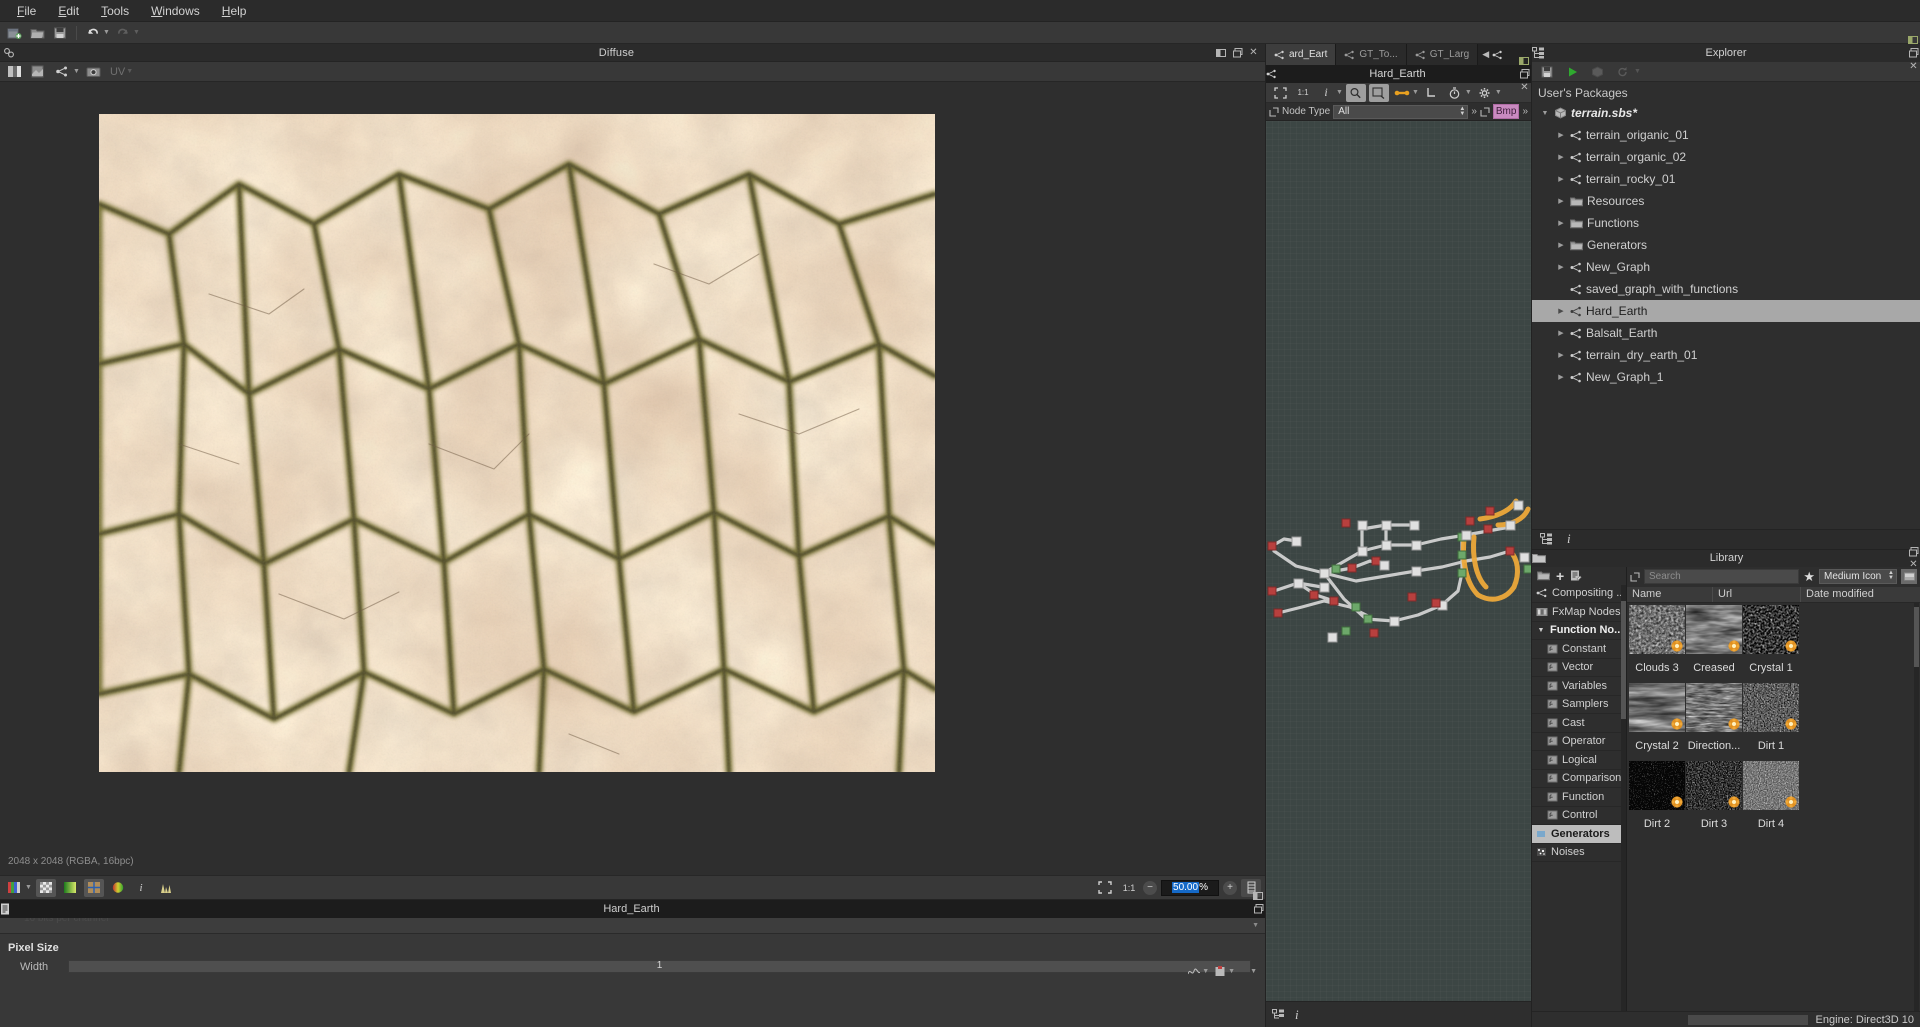  Describe the element at coordinates (45, 887) in the screenshot. I see `alpha-icon` at that location.